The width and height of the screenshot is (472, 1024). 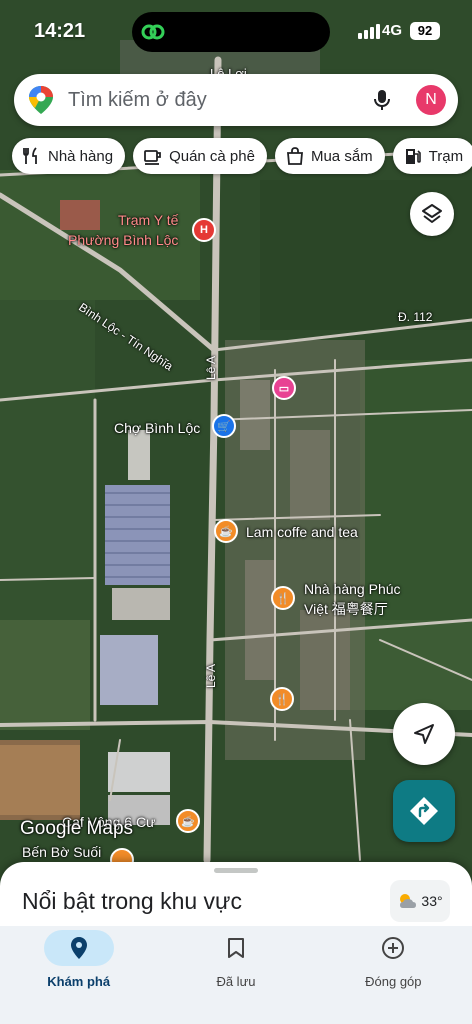 I want to click on battery-icon: 92, so click(x=425, y=31).